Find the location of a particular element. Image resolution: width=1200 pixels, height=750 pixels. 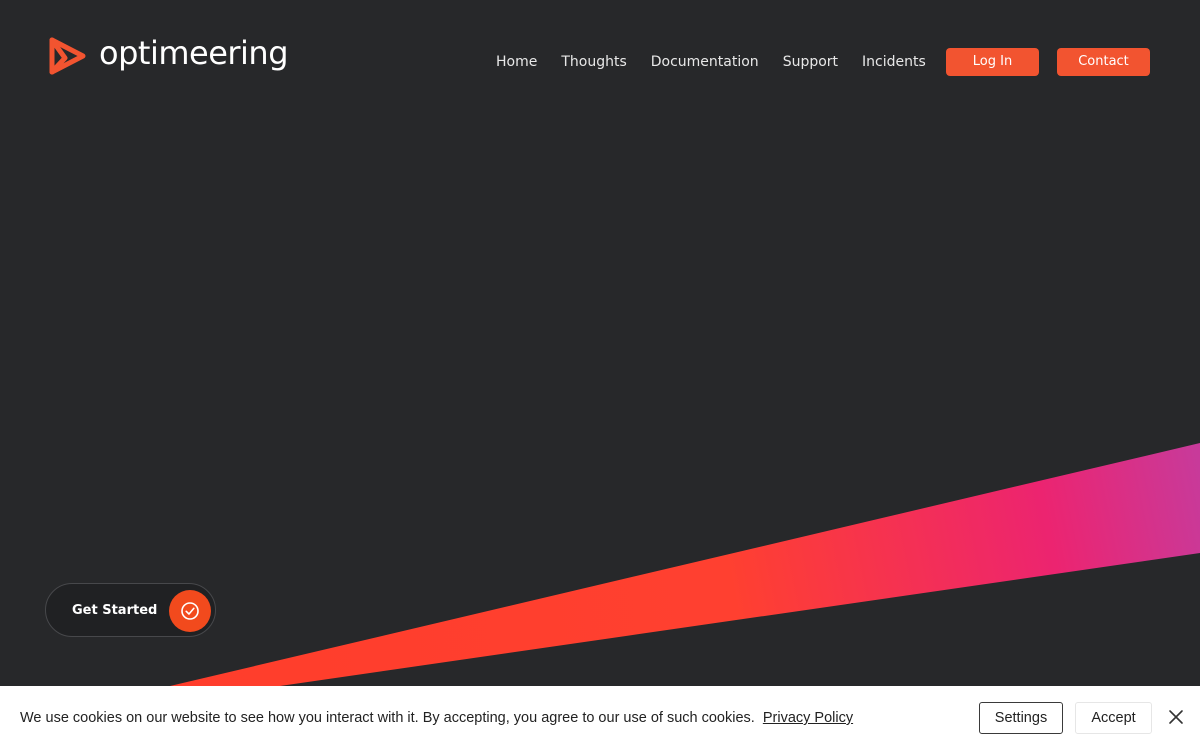

login-button: Log In is located at coordinates (992, 62).